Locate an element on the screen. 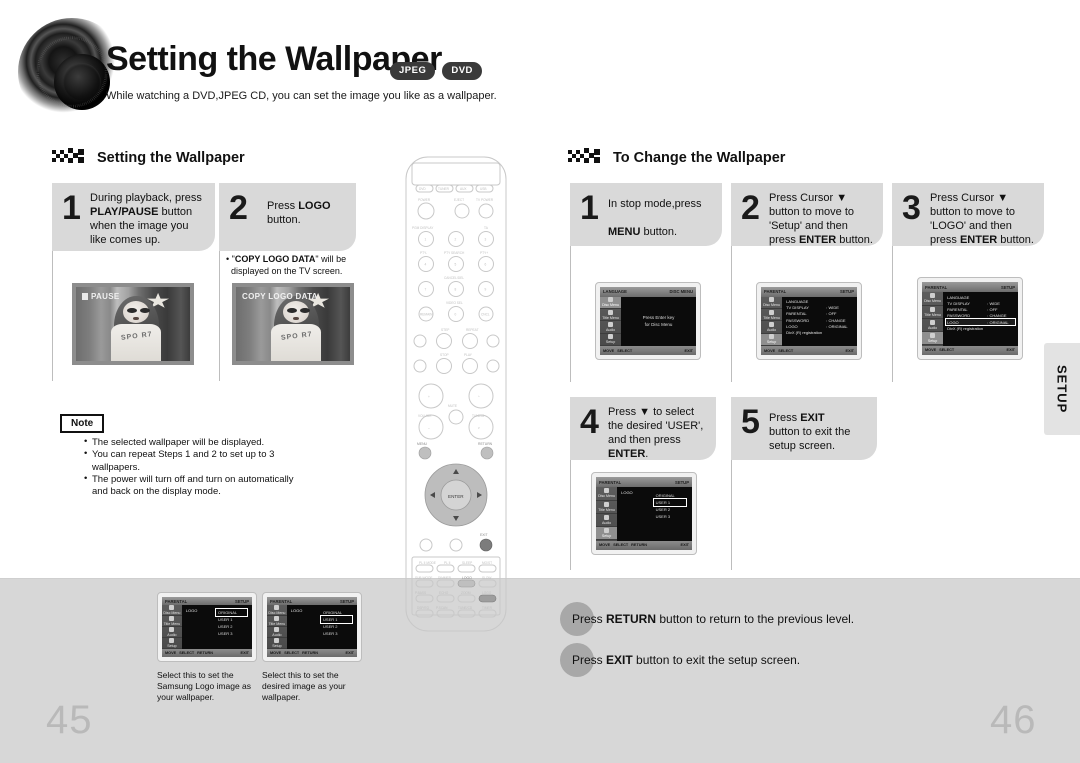 Image resolution: width=1080 pixels, height=763 pixels. photo-image: SPO R7 COPY LOGO DATA is located at coordinates (293, 324).